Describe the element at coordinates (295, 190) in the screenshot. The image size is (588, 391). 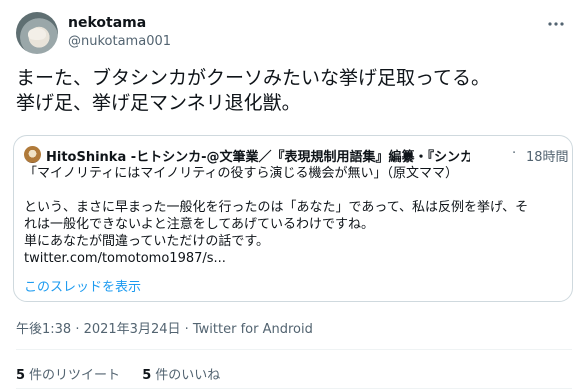
I see `quoted-blank-line` at that location.